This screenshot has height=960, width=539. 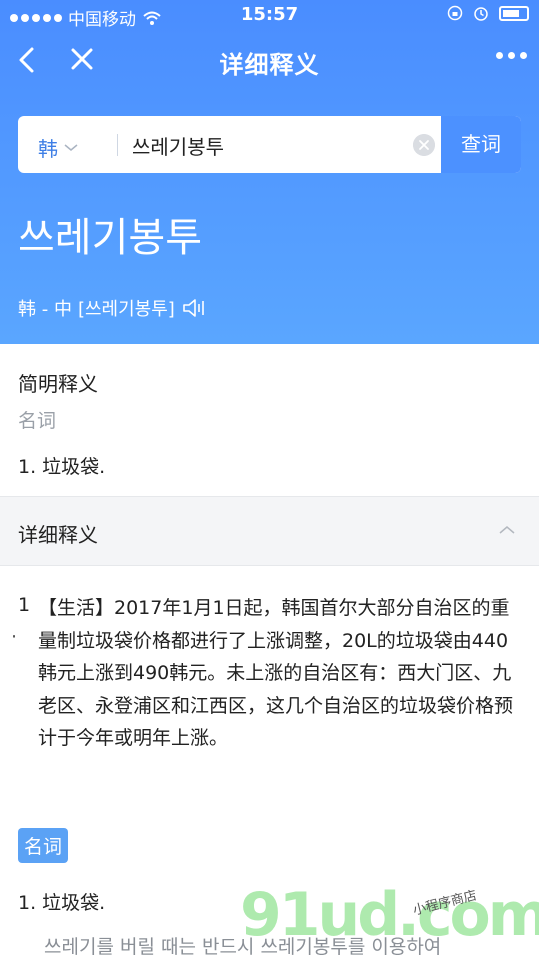 I want to click on chevron-down-icon, so click(x=71, y=147).